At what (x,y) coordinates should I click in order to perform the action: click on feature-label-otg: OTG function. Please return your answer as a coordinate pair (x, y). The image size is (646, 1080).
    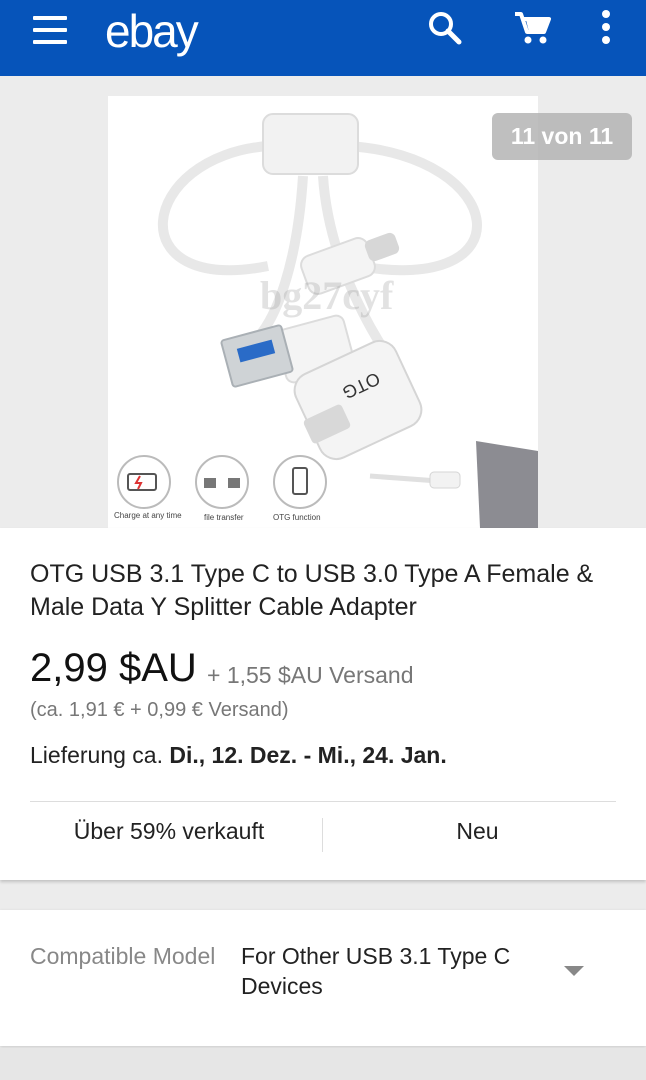
    Looking at the image, I should click on (297, 517).